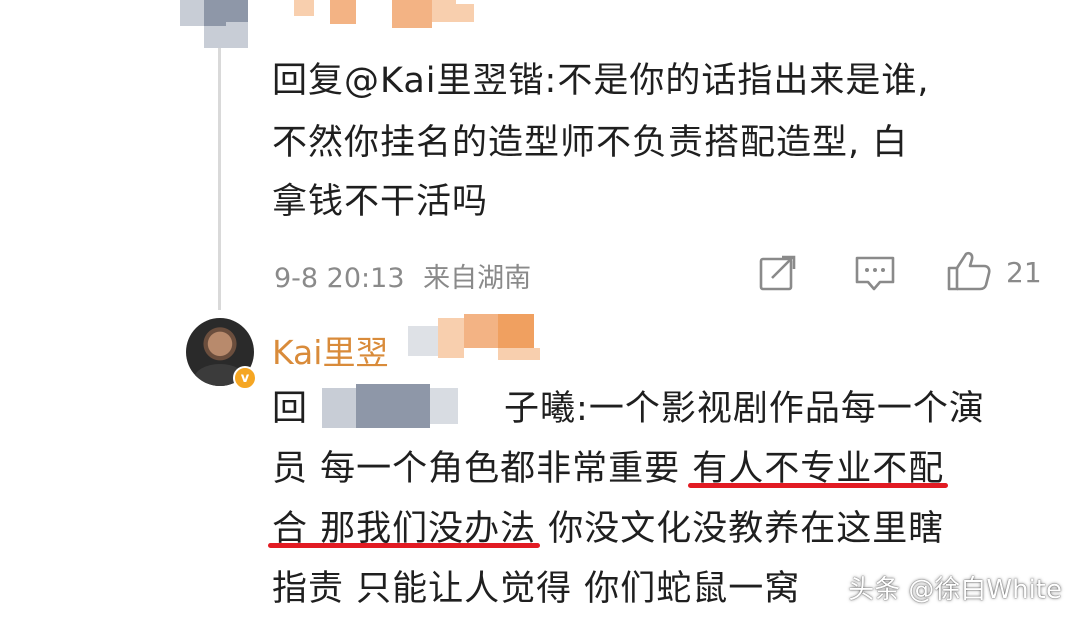 The width and height of the screenshot is (1080, 620). What do you see at coordinates (969, 271) in the screenshot?
I see `like-icon` at bounding box center [969, 271].